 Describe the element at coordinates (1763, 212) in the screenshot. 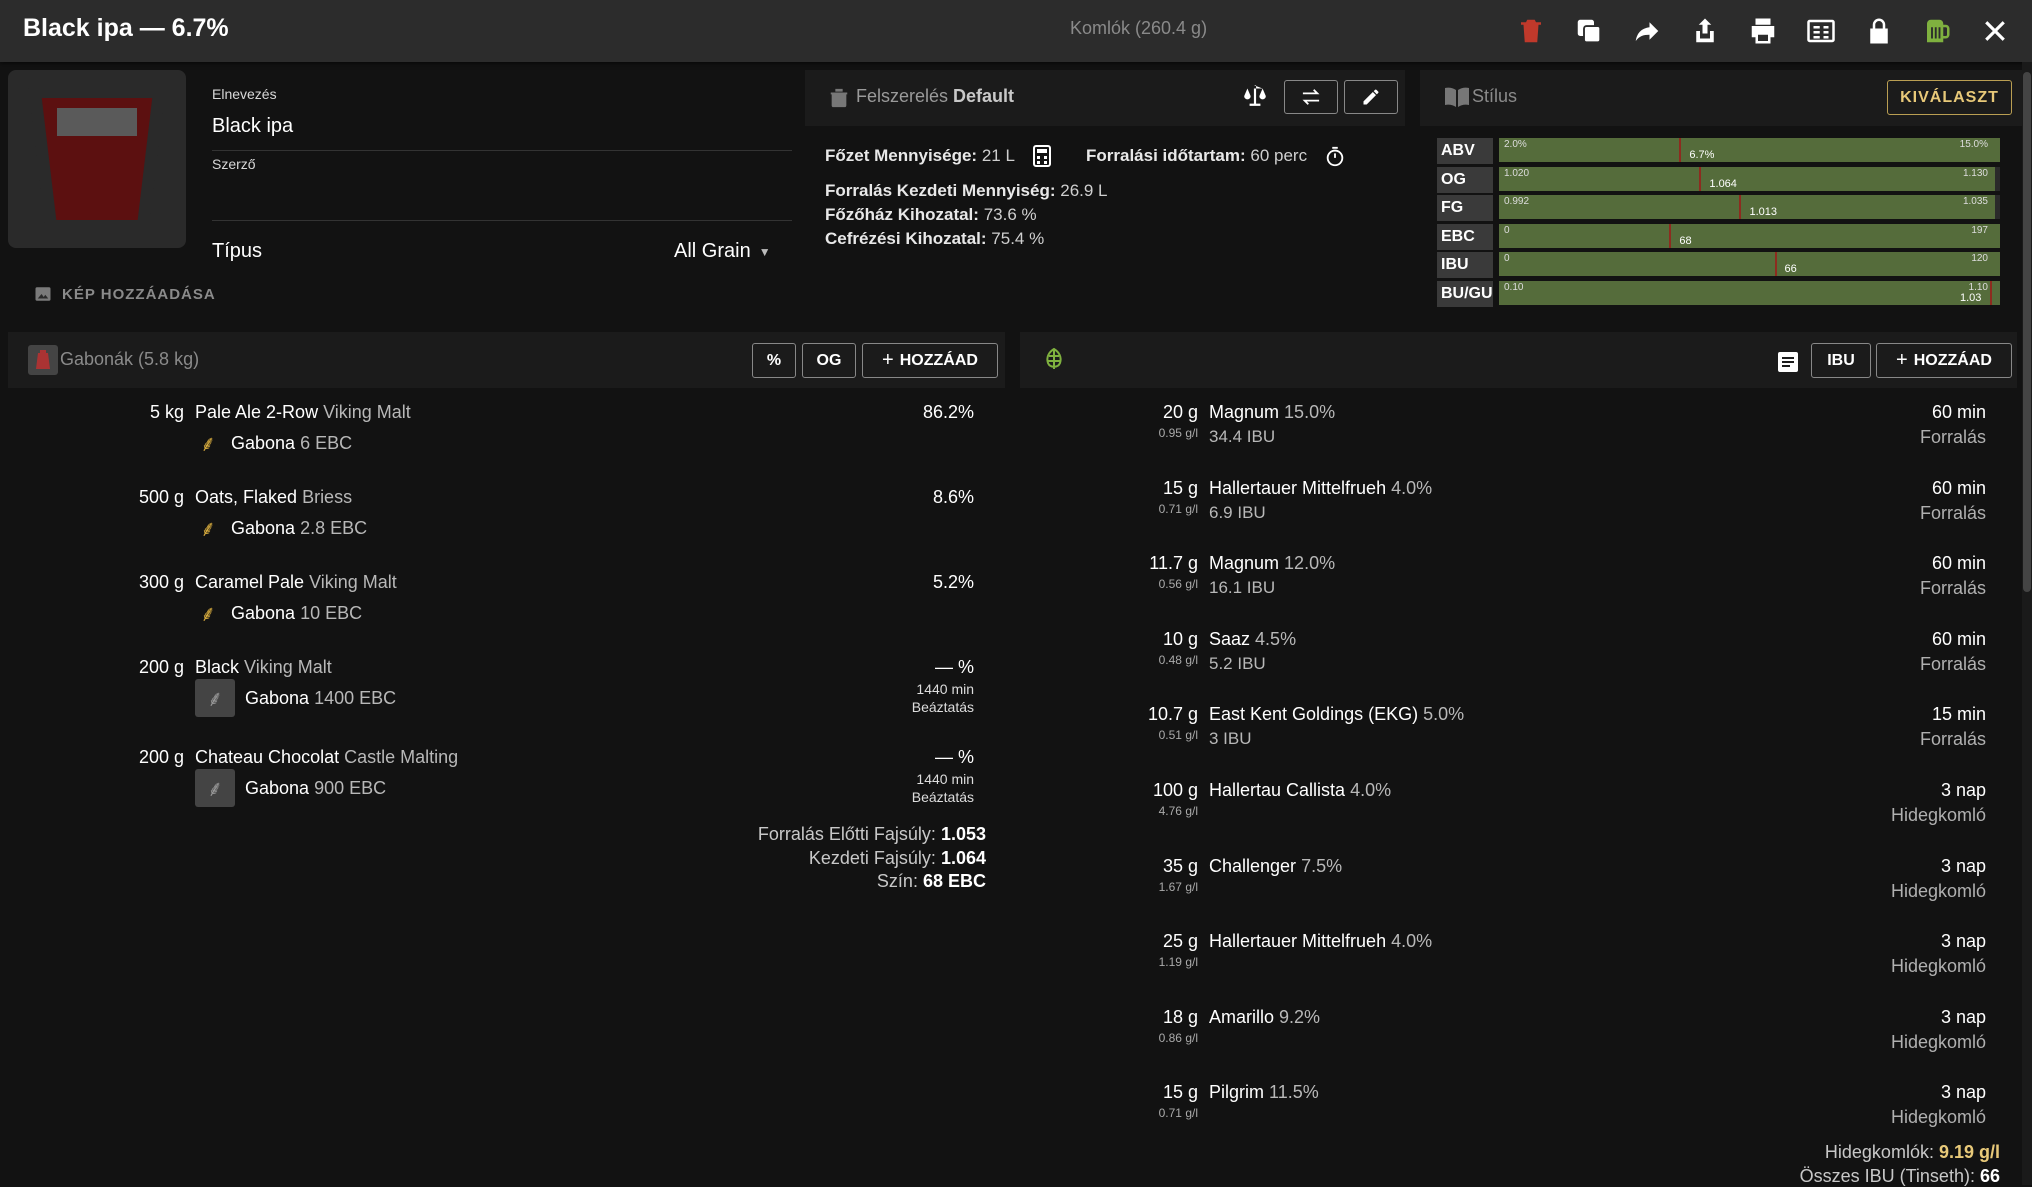

I see `gauge-value: 1.013` at that location.